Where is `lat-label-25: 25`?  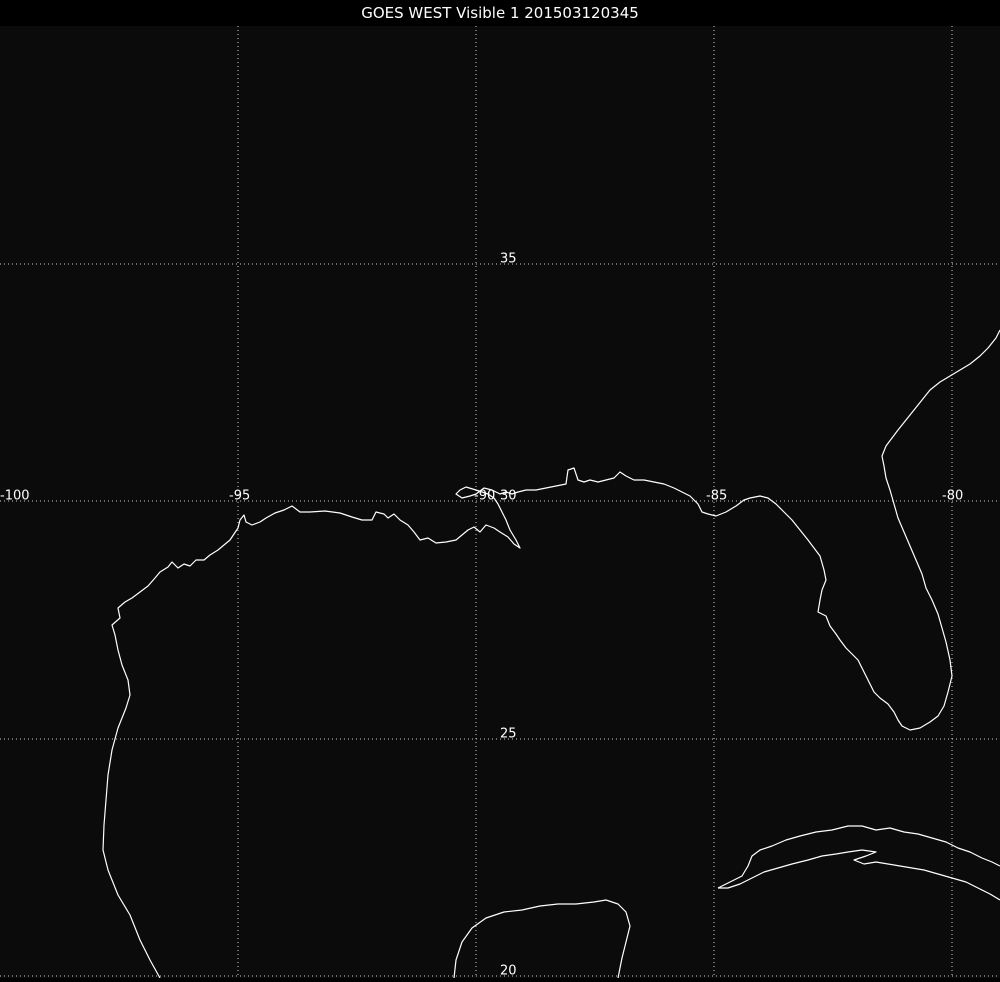 lat-label-25: 25 is located at coordinates (508, 734).